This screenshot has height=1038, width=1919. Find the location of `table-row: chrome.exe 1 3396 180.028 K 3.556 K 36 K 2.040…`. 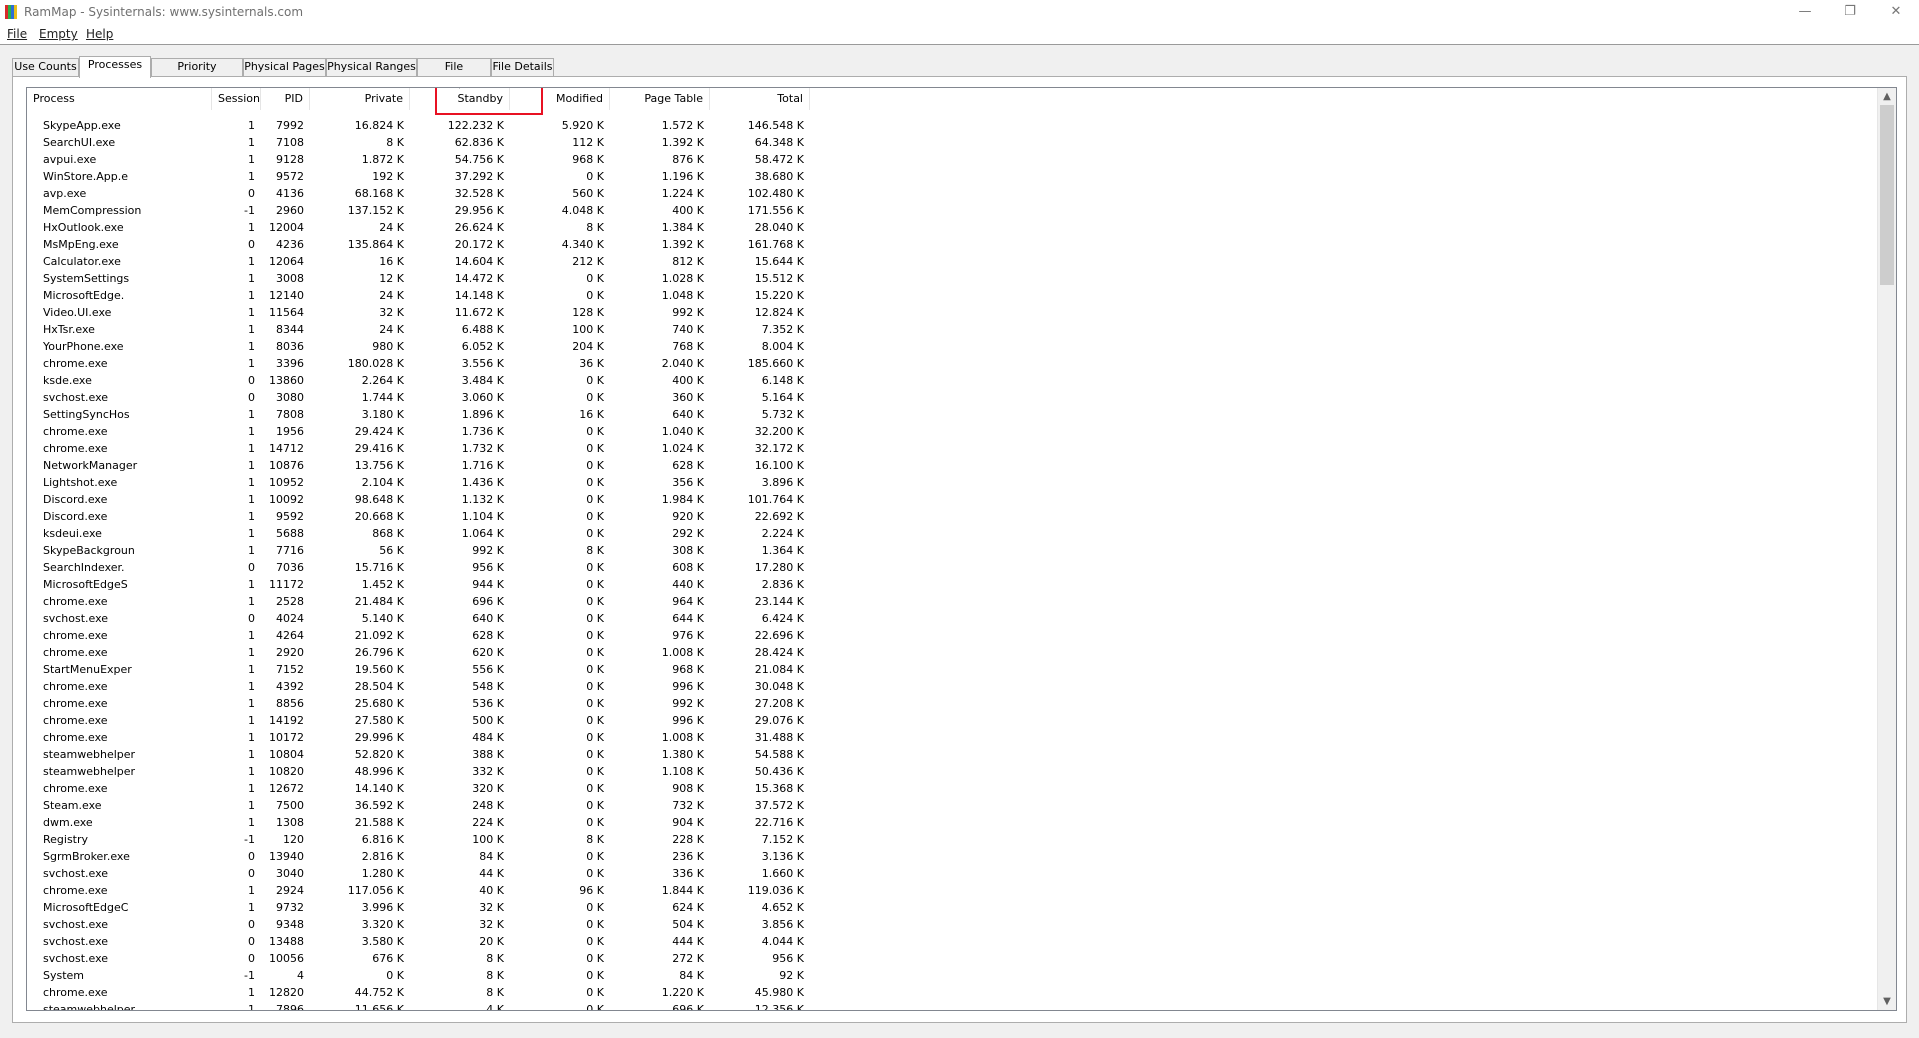

table-row: chrome.exe 1 3396 180.028 K 3.556 K 36 K 2.040… is located at coordinates (952, 363).